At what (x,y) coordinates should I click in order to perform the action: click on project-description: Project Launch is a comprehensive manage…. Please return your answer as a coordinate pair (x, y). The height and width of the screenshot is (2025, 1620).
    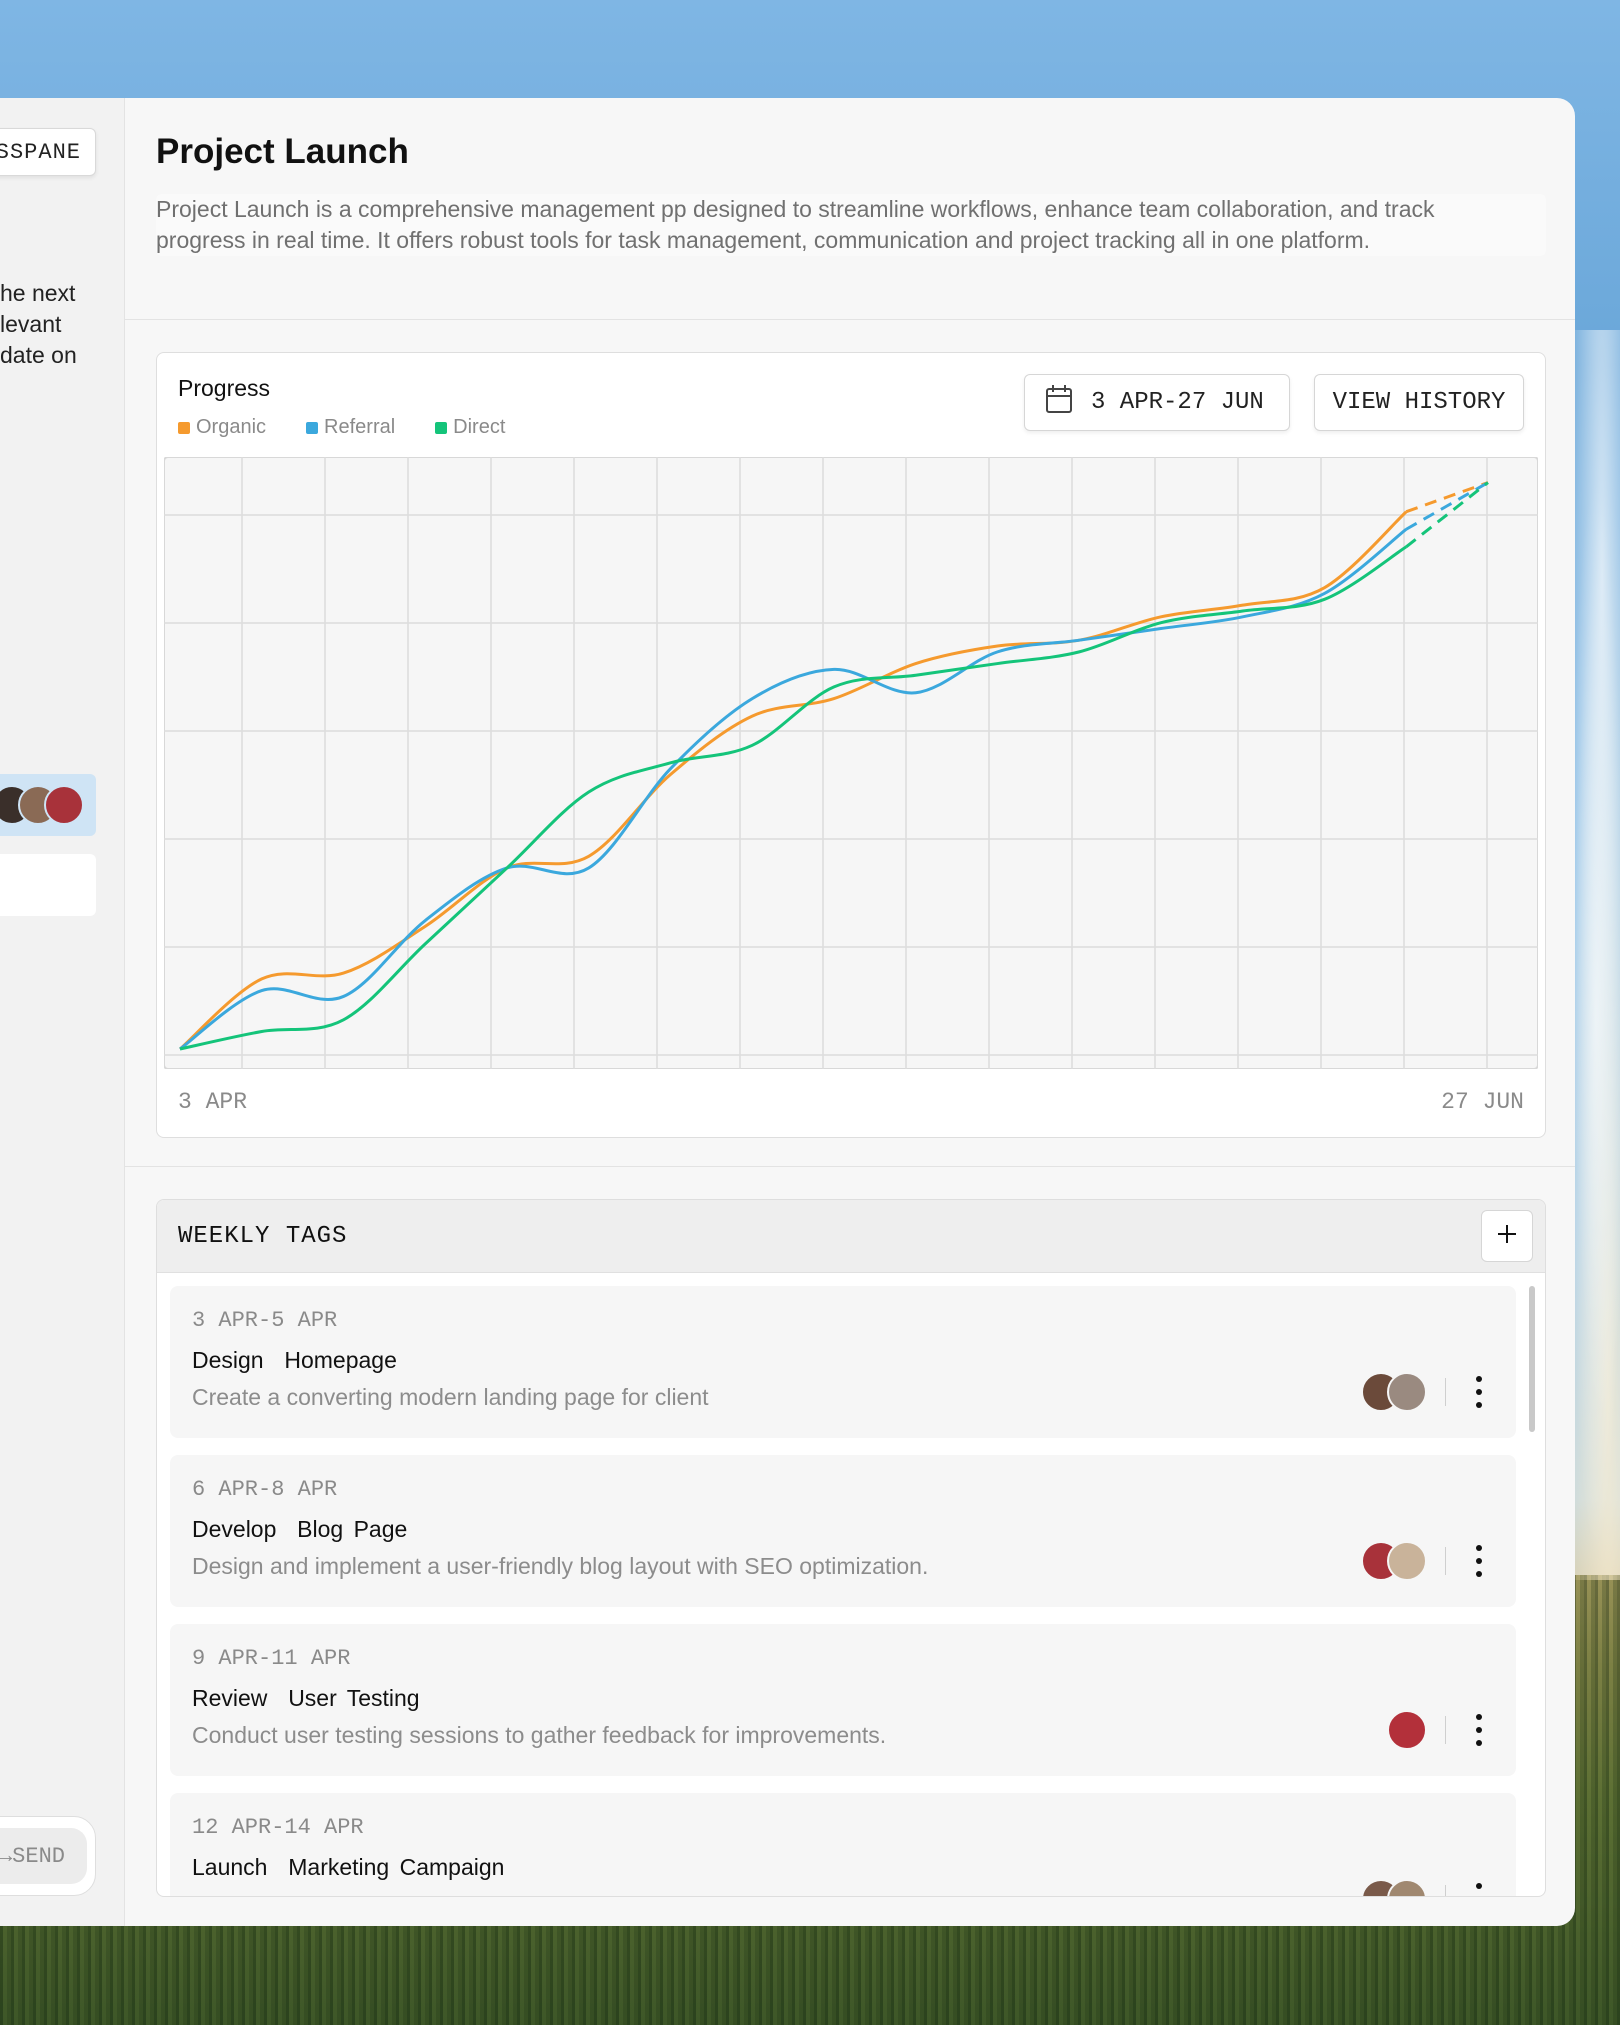
    Looking at the image, I should click on (851, 225).